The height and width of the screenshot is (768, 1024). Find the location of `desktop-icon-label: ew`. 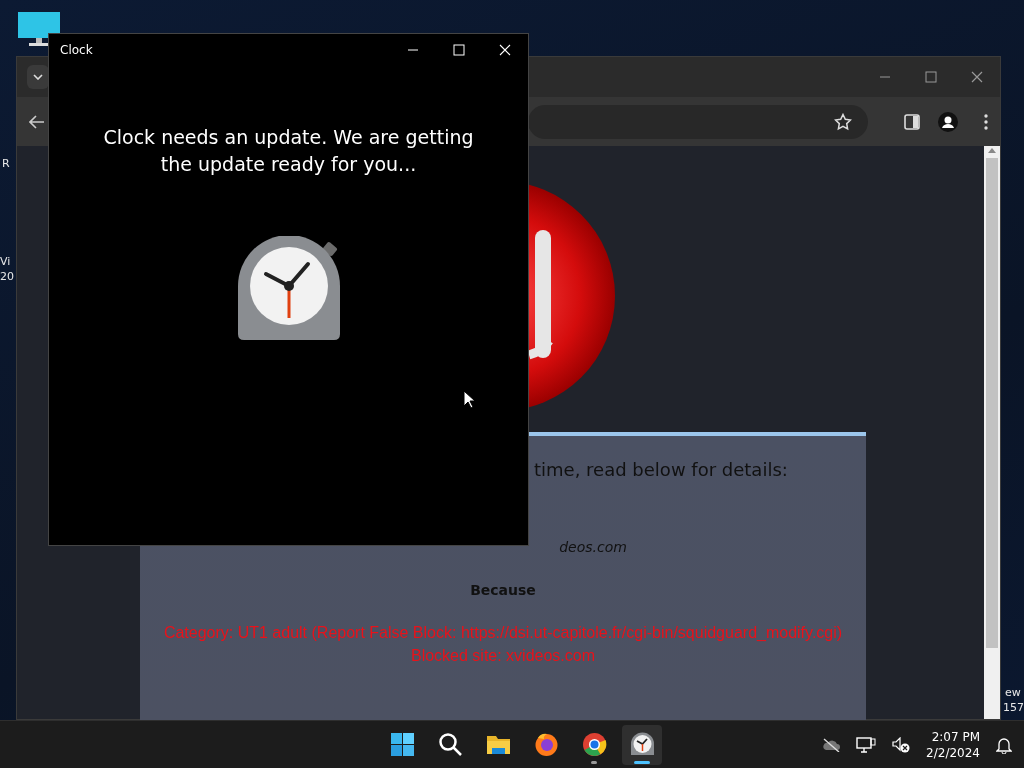

desktop-icon-label: ew is located at coordinates (1013, 693).